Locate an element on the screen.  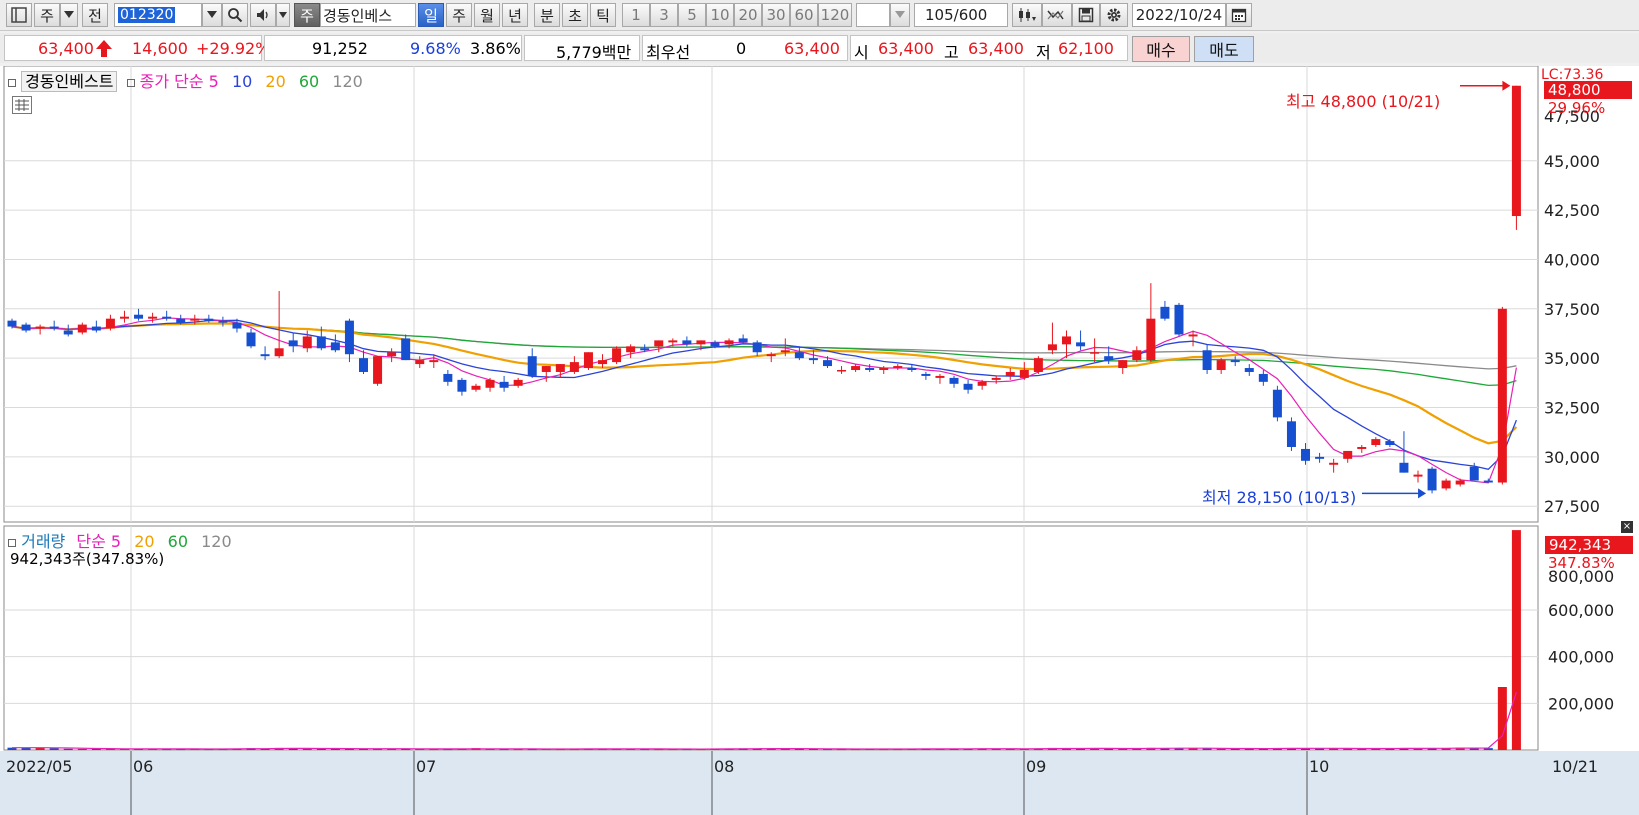
date-field: 2022/10/24 is located at coordinates (1179, 15).